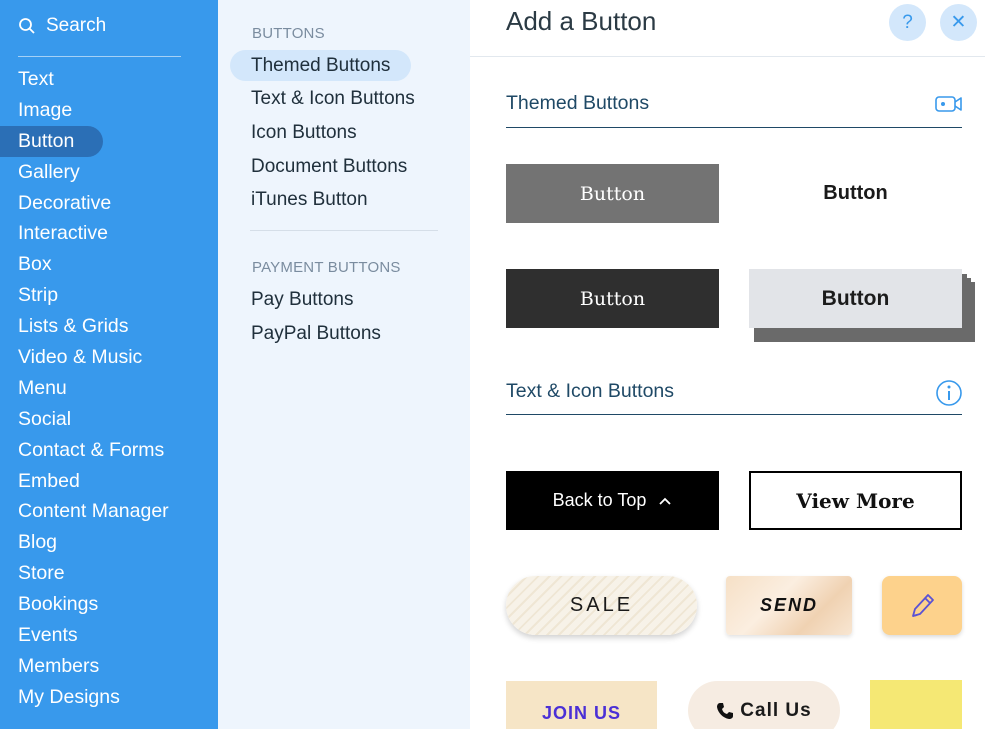 The width and height of the screenshot is (985, 729). What do you see at coordinates (109, 697) in the screenshot?
I see `category-my-designs: My Designs` at bounding box center [109, 697].